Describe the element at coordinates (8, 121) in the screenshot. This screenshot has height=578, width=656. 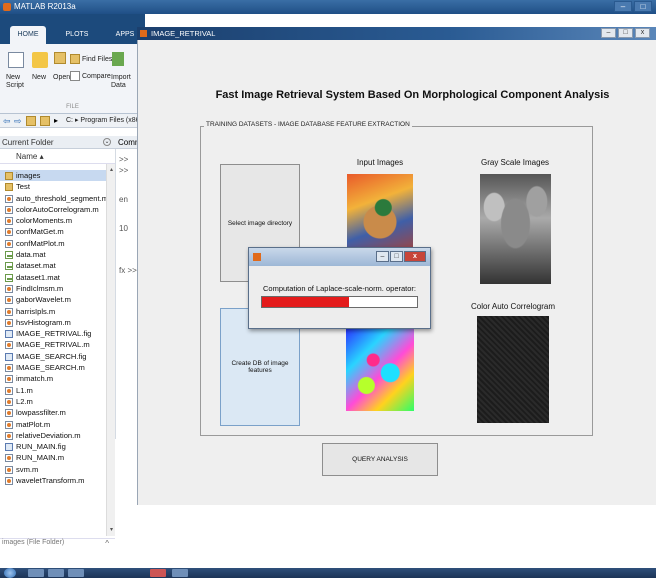
I see `back-arrow-icon: ⇦` at that location.